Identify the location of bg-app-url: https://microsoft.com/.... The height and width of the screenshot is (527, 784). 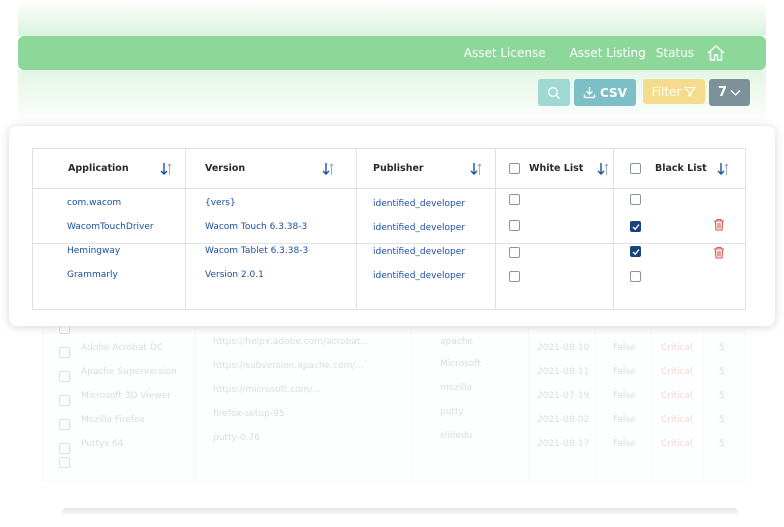
(267, 390).